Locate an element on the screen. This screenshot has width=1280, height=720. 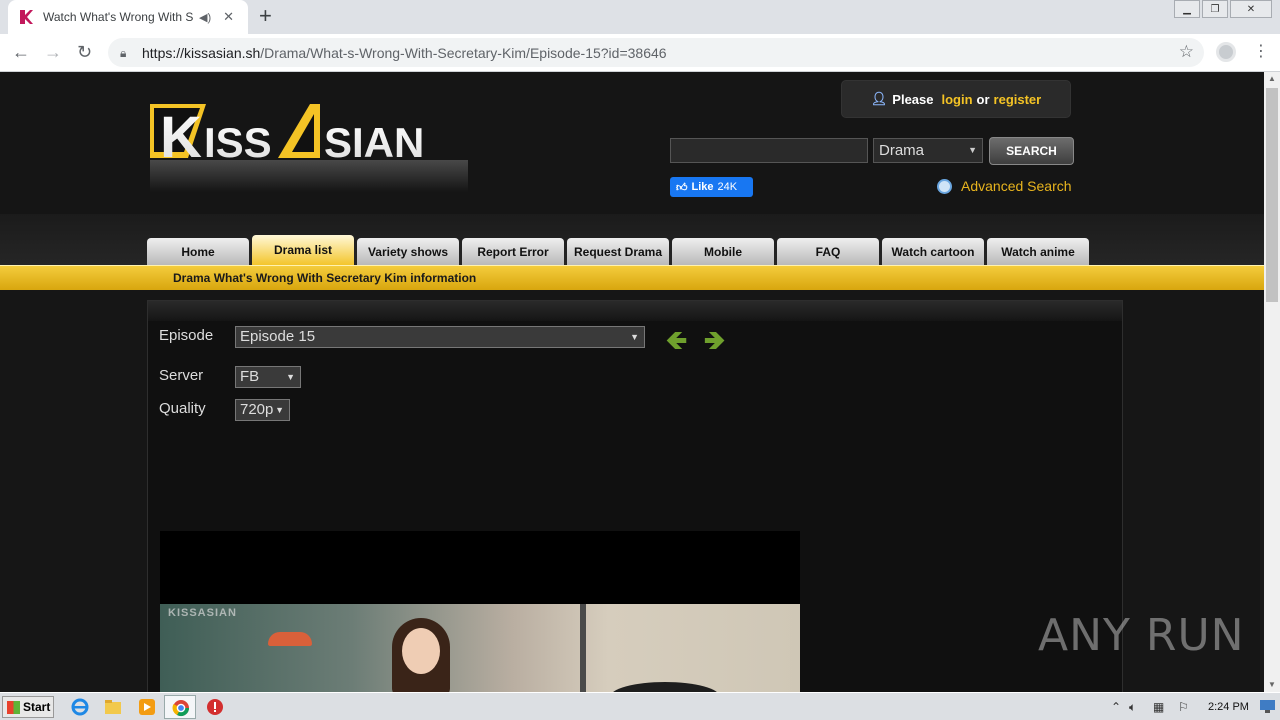
minimize-icon: ▁ is located at coordinates (1187, 9).